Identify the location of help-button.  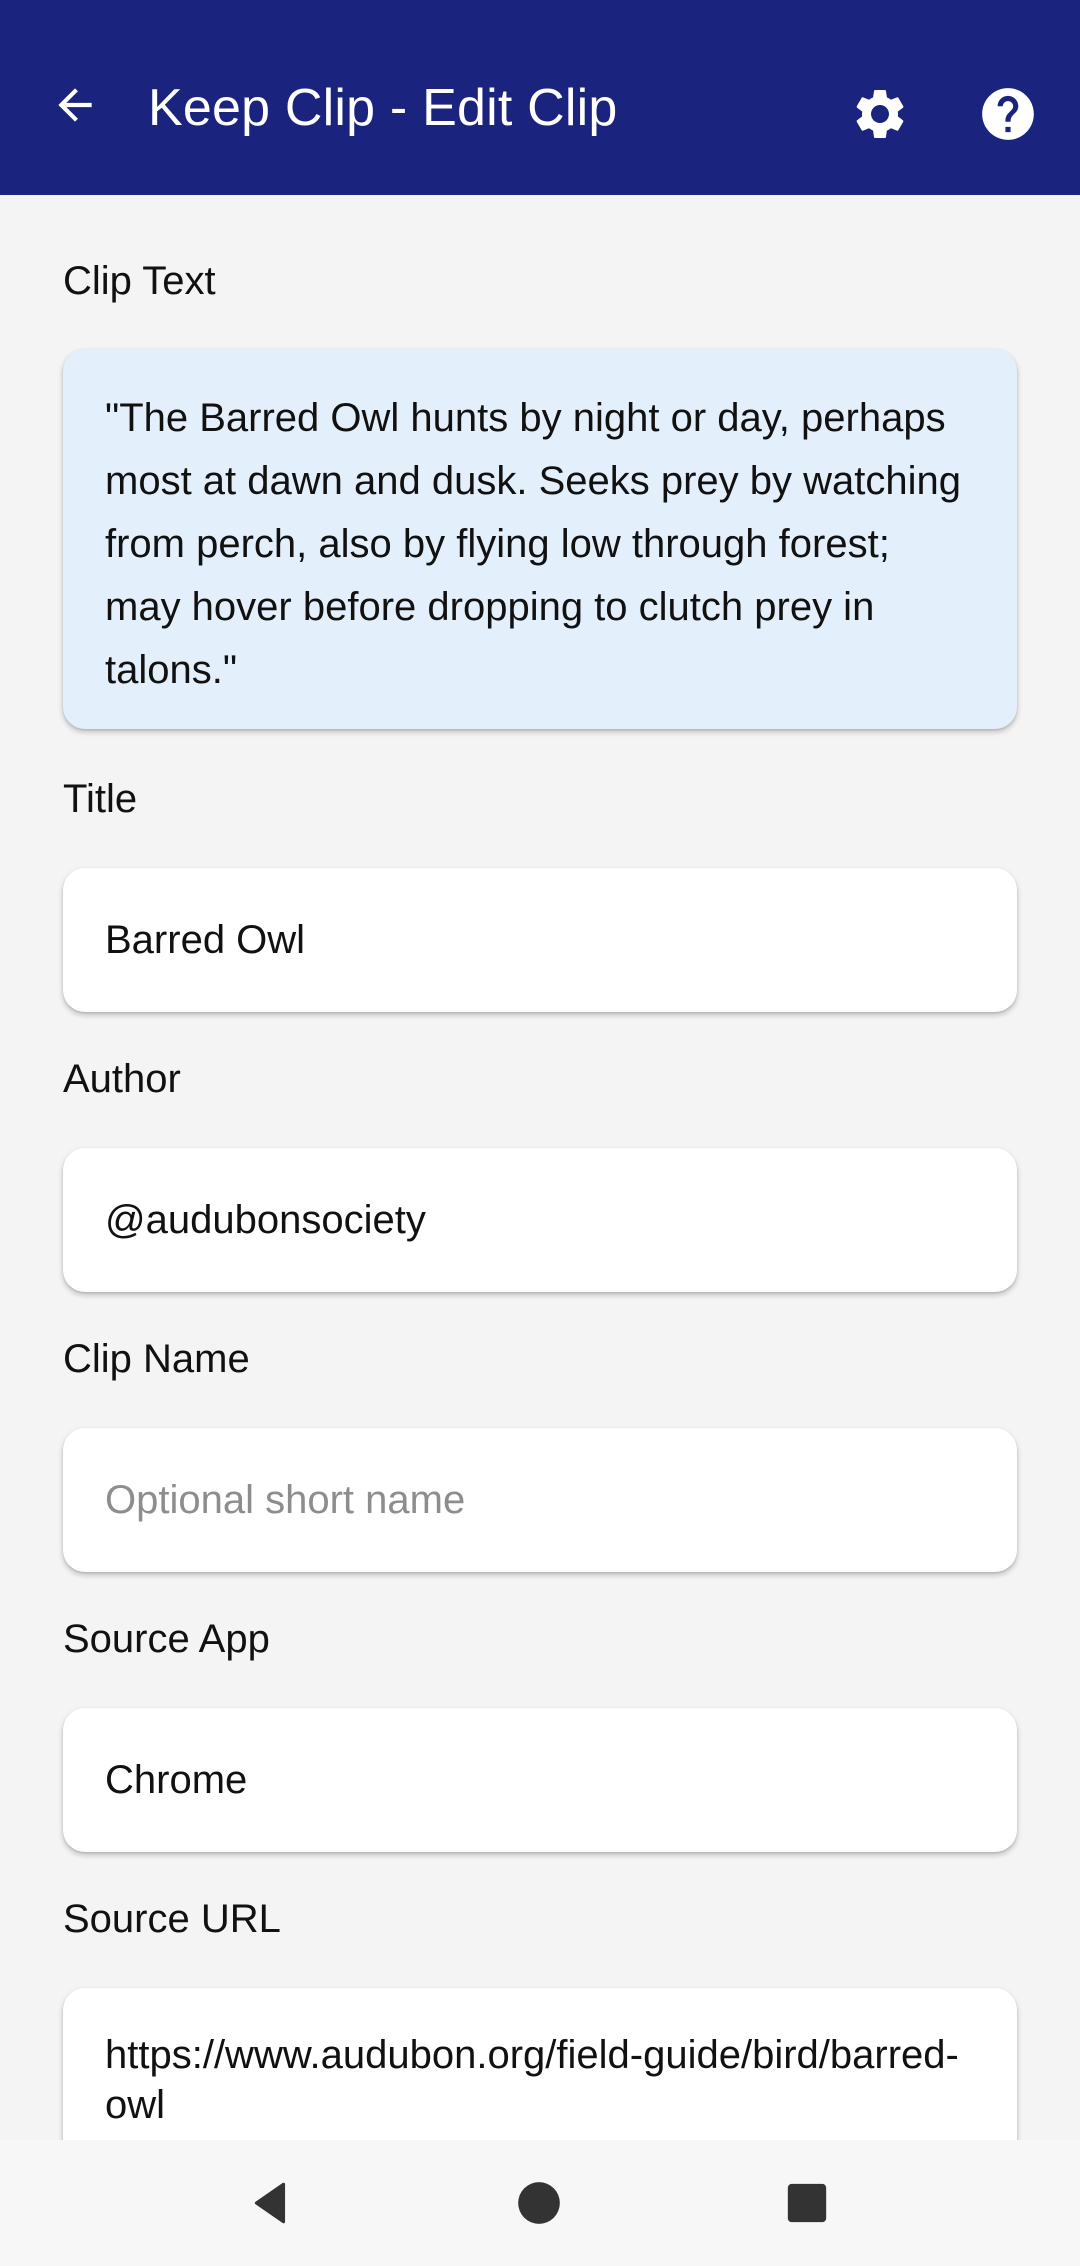
(1008, 114).